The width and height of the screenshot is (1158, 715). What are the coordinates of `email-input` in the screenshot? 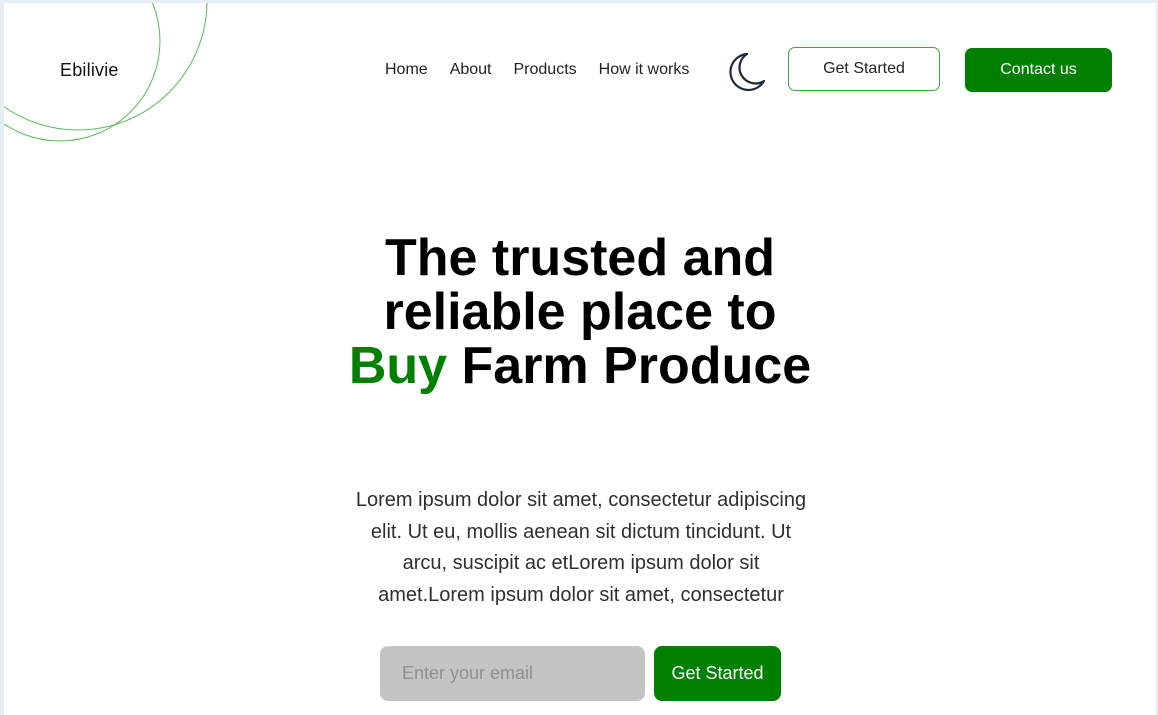 It's located at (512, 673).